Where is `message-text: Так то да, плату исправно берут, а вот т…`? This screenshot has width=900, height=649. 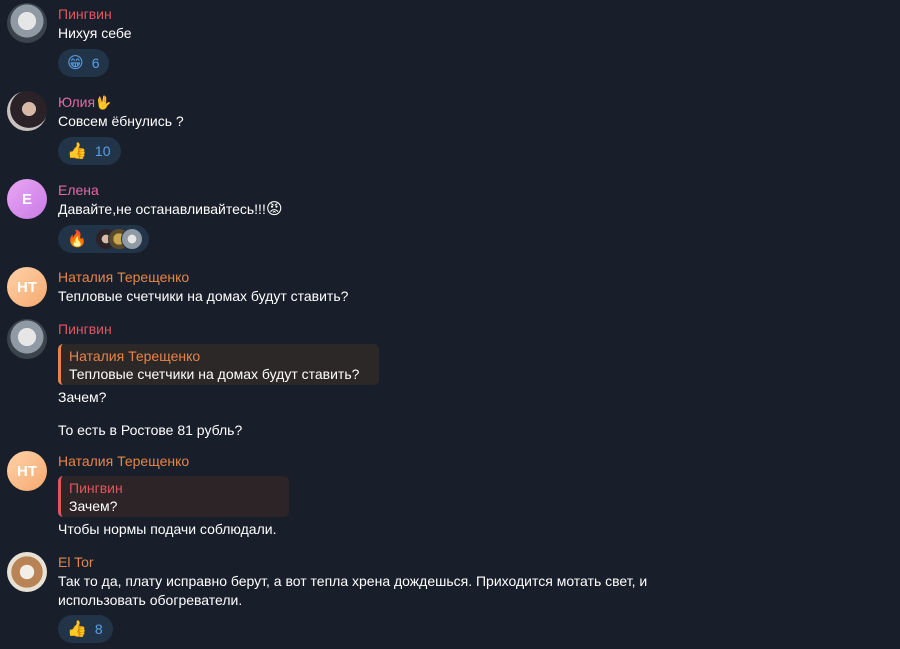 message-text: Так то да, плату исправно берут, а вот т… is located at coordinates (353, 581).